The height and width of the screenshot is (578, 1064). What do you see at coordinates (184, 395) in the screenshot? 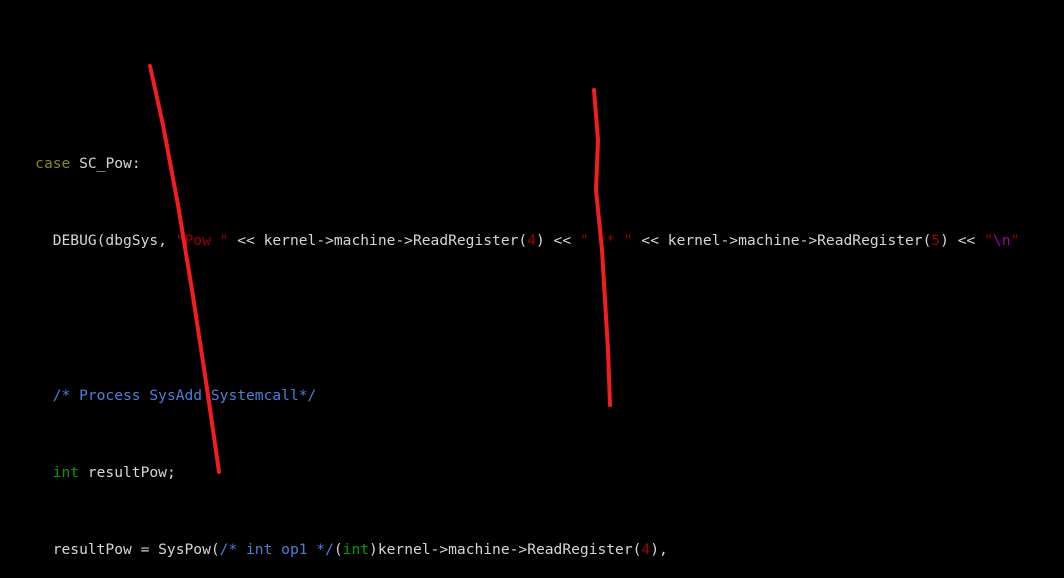
I see `code-line: /* Process SysAdd Systemcall*/` at bounding box center [184, 395].